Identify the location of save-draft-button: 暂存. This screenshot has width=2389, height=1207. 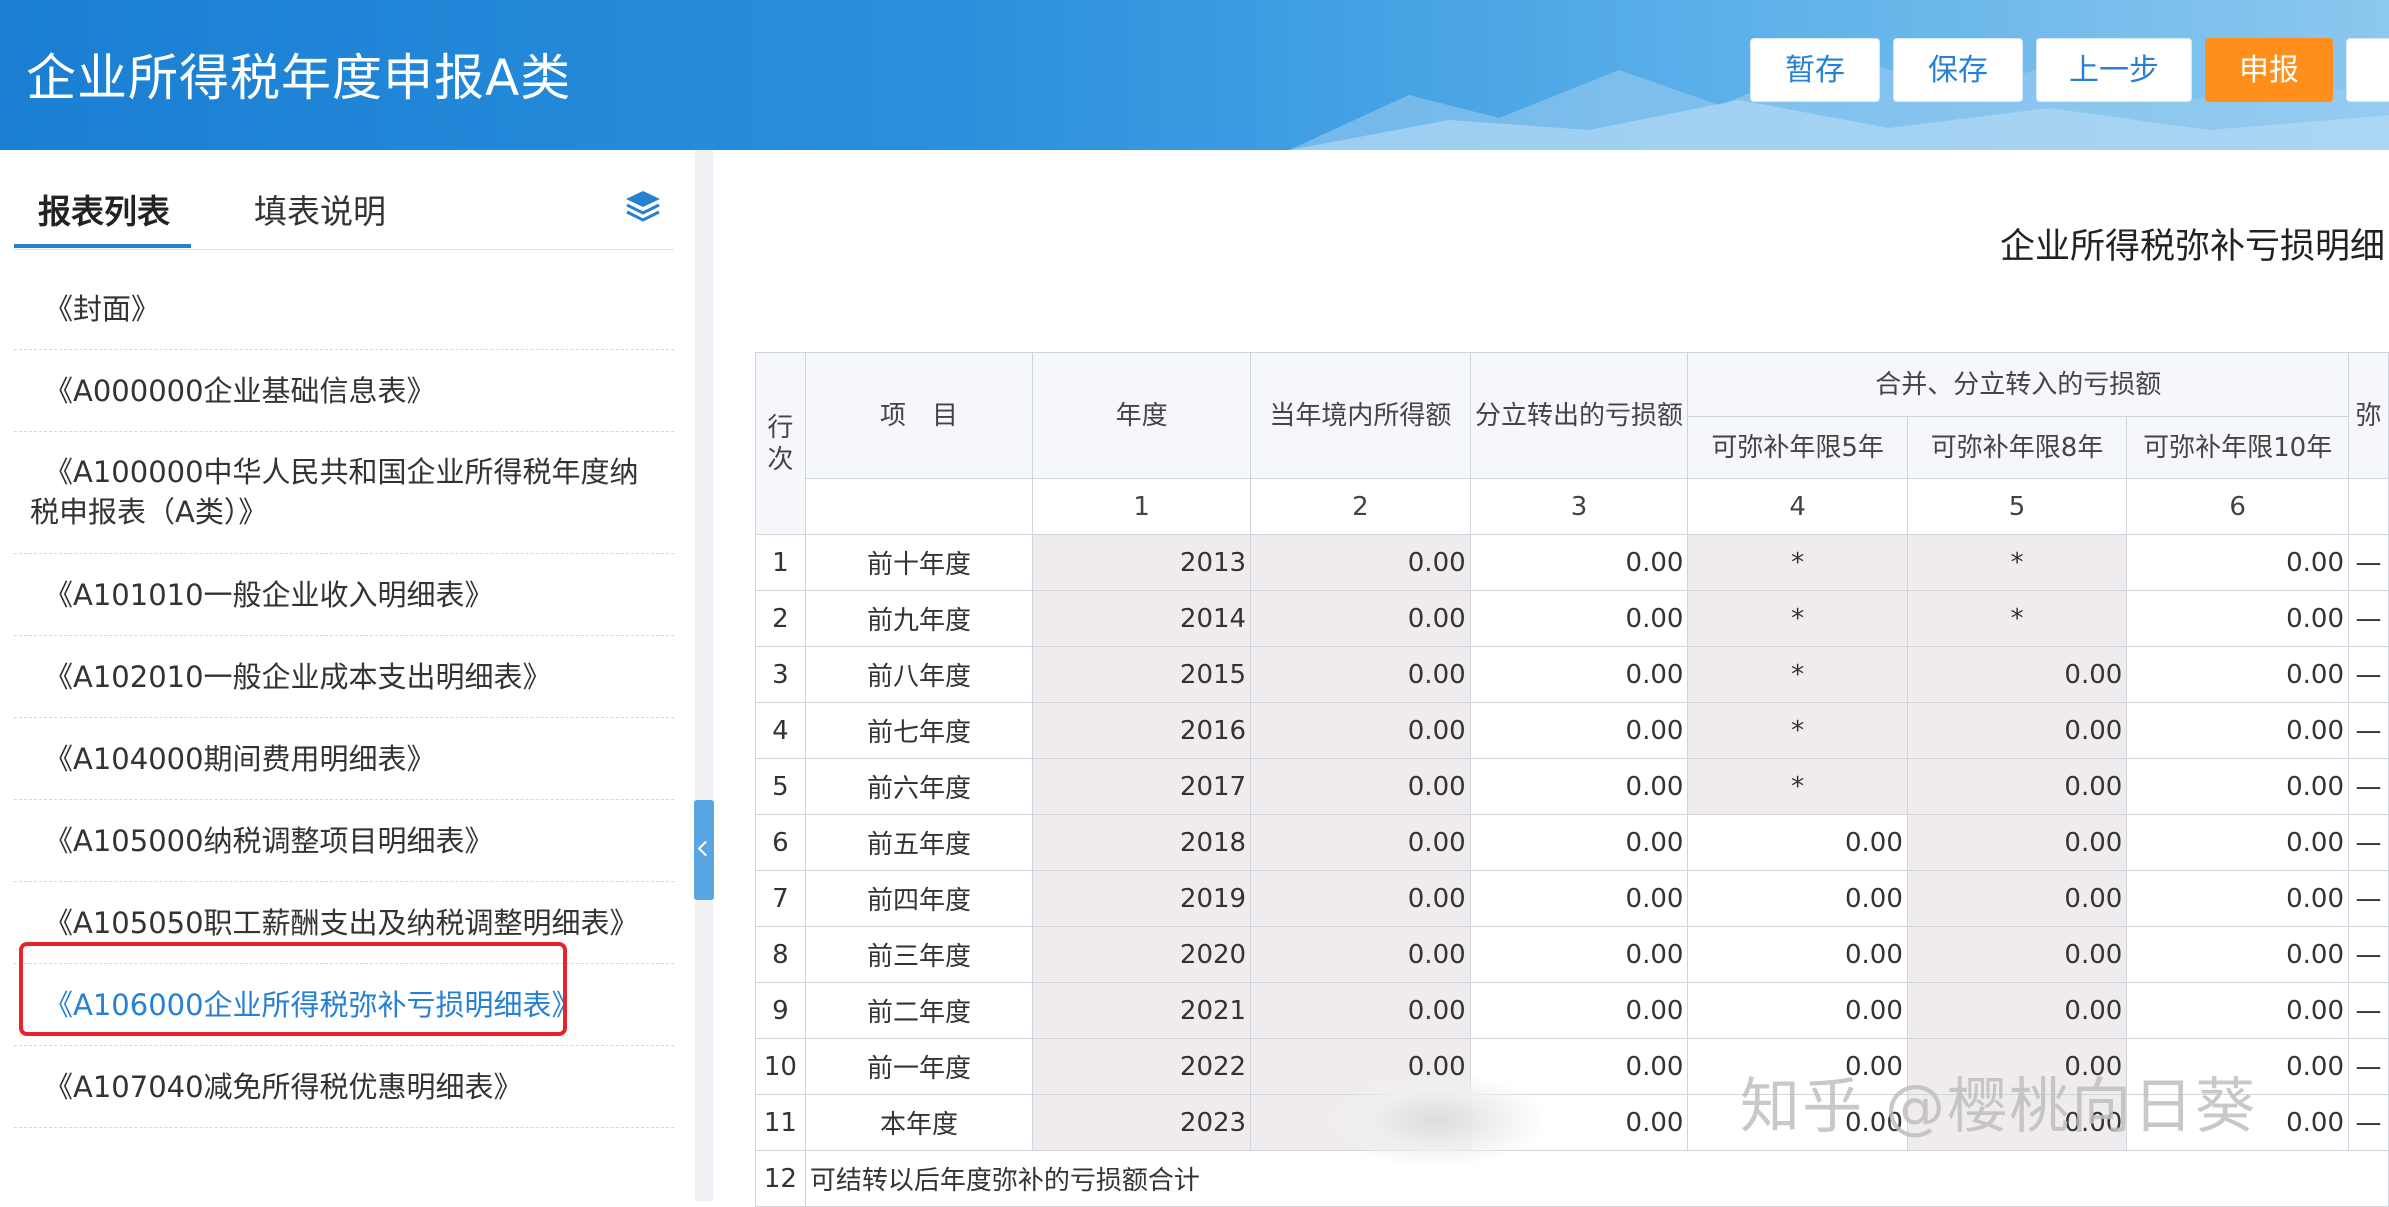
(1815, 70).